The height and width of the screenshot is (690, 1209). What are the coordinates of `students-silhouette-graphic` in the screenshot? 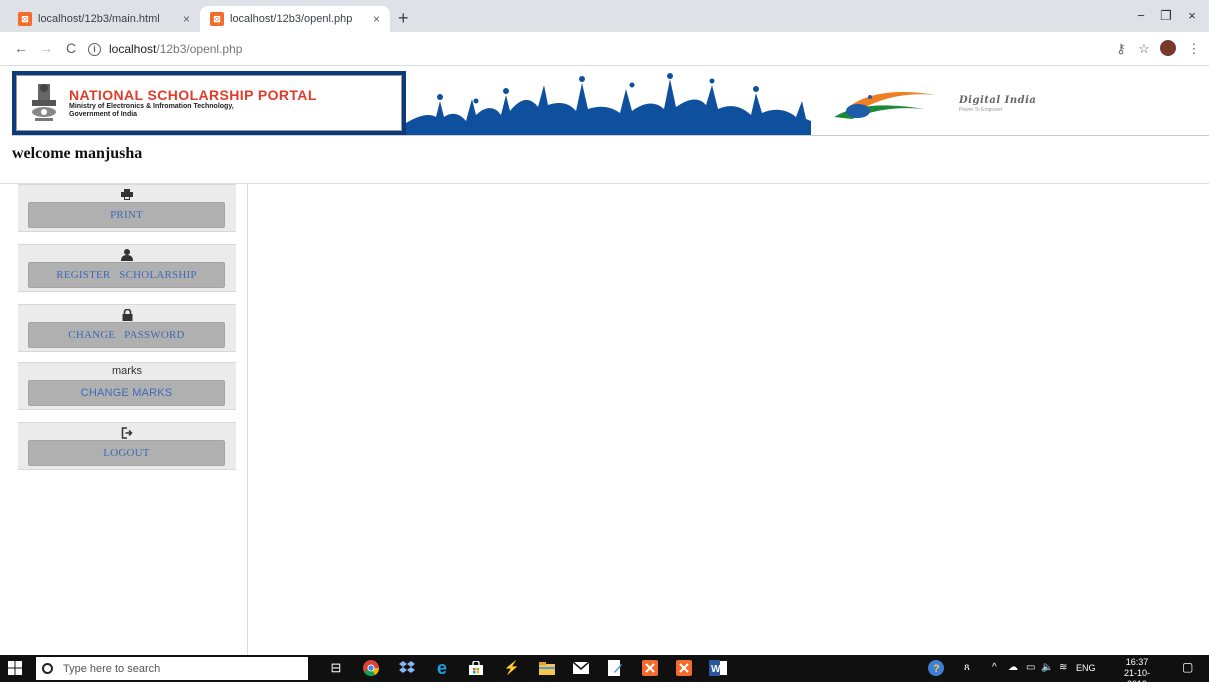 It's located at (608, 103).